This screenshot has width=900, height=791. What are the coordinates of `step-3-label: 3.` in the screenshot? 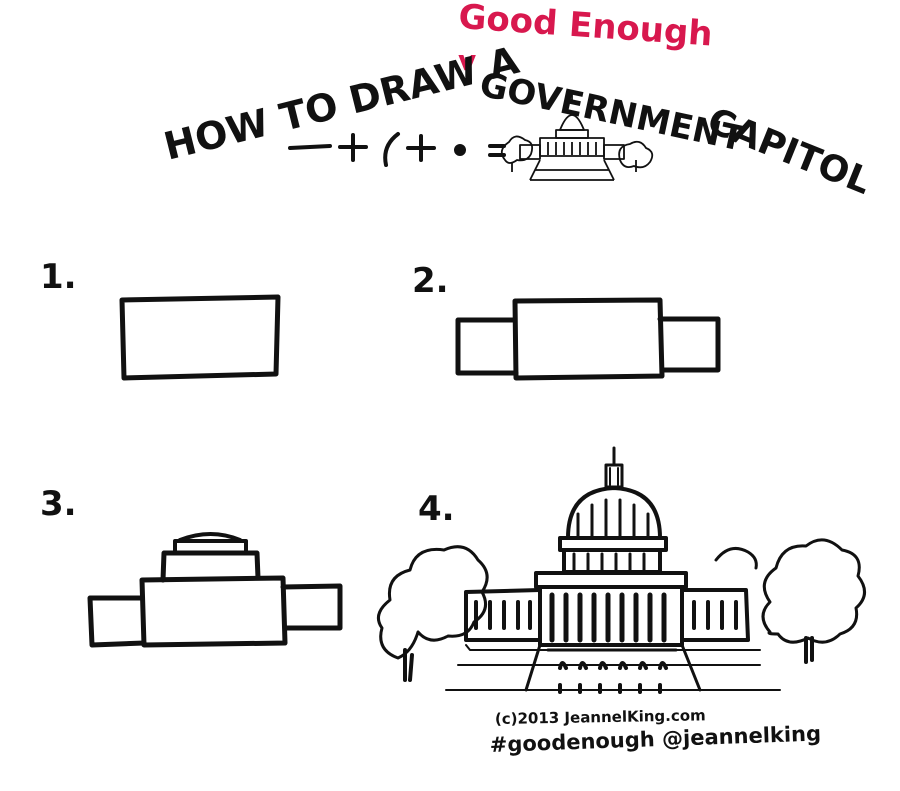 It's located at (58, 504).